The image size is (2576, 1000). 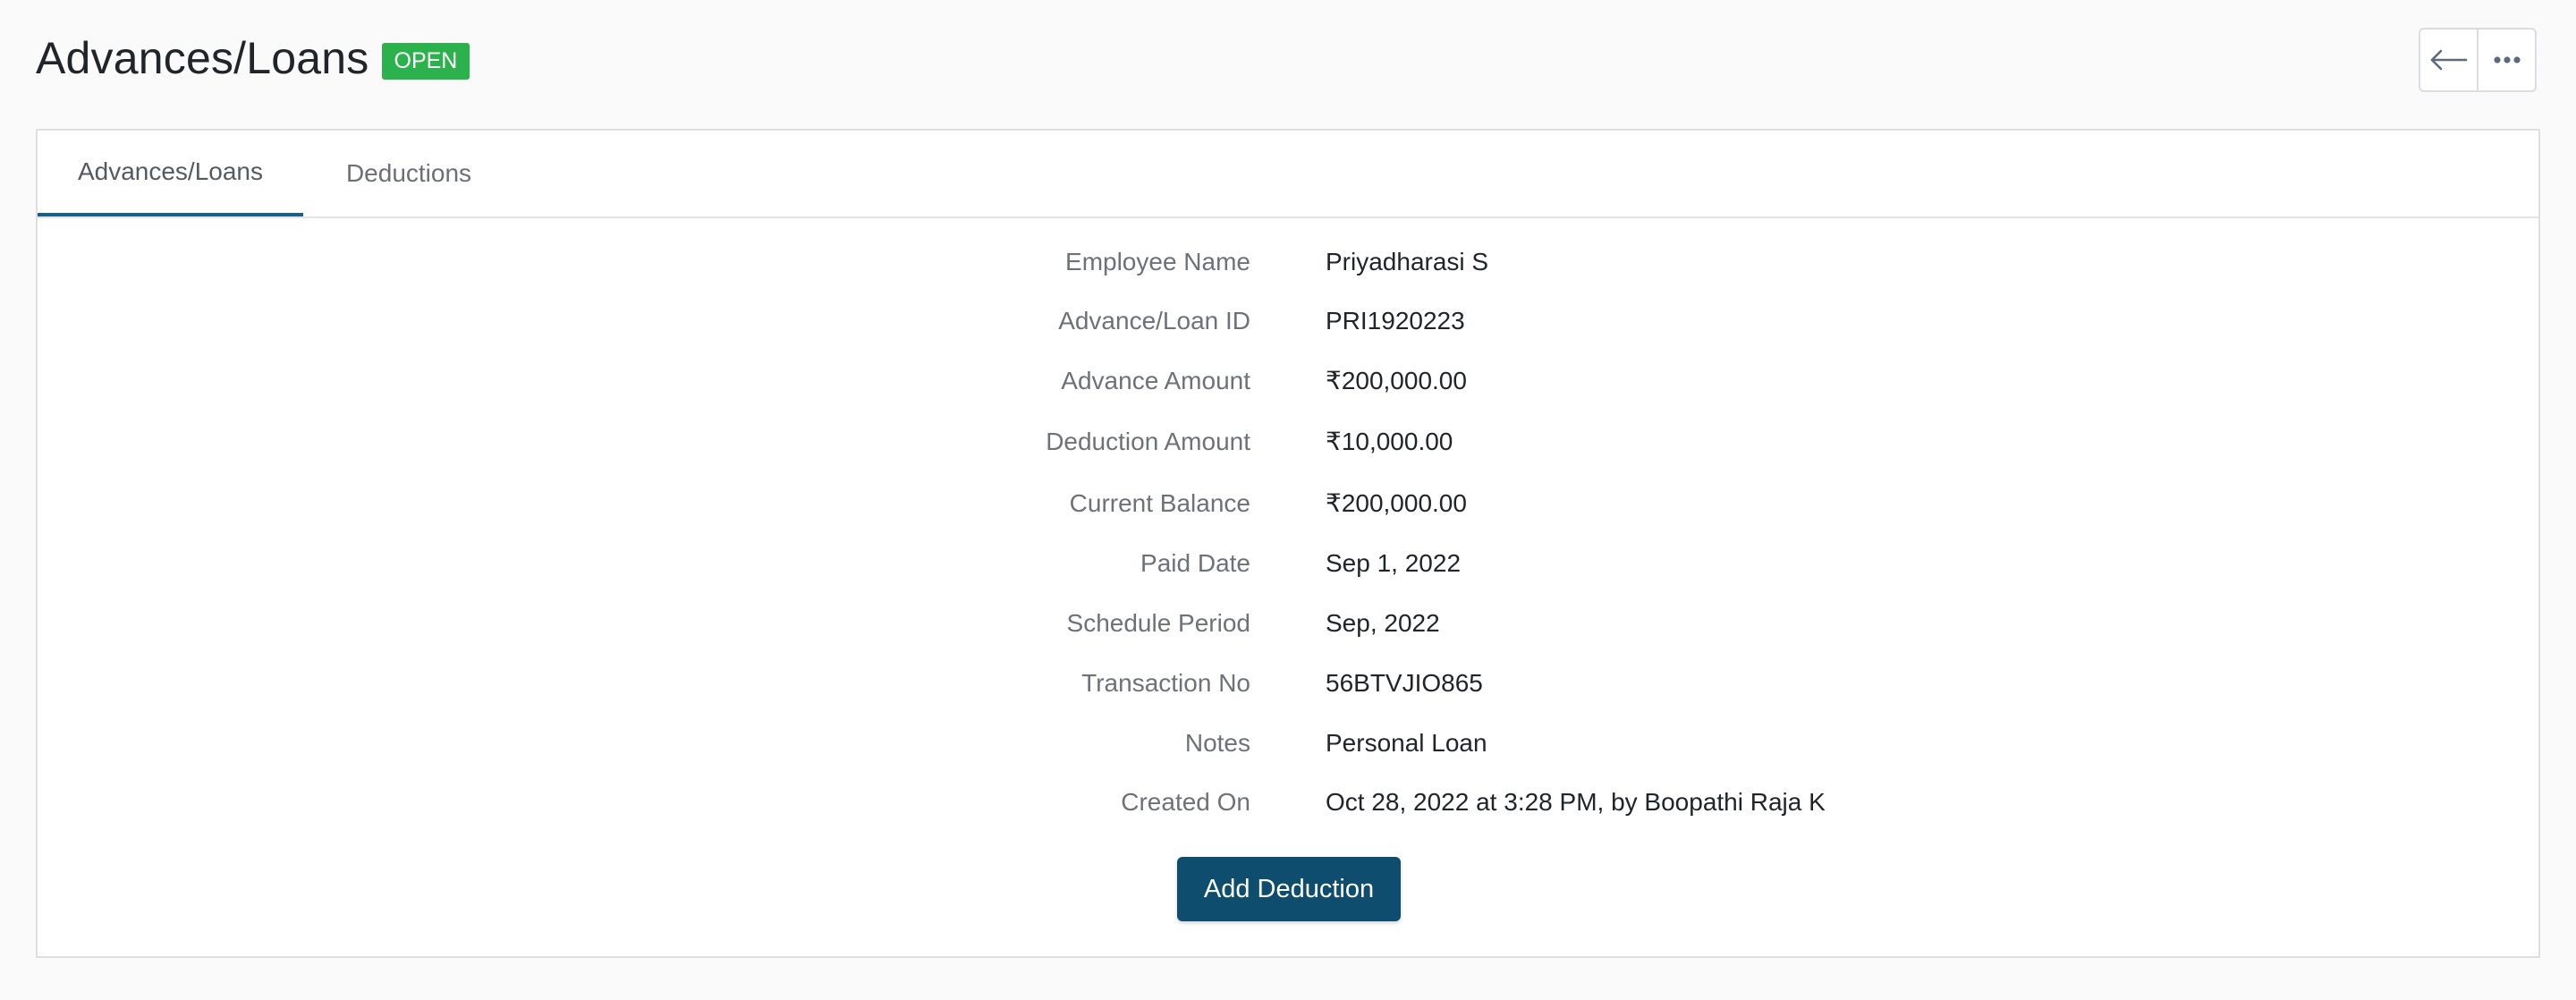 I want to click on more-horizontal-icon, so click(x=2507, y=60).